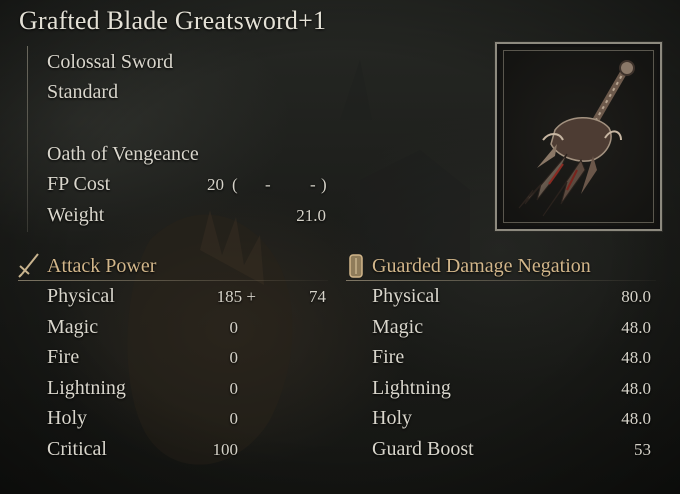 This screenshot has height=494, width=680. I want to click on header-divider, so click(27, 139).